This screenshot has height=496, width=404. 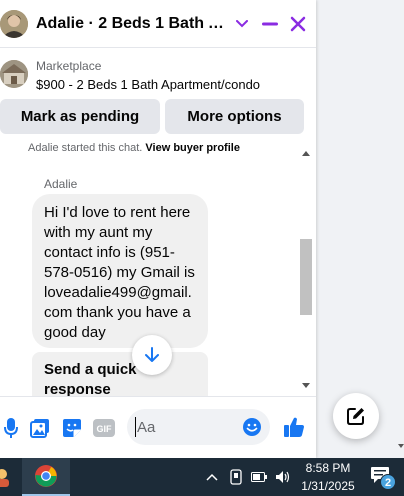 I want to click on chrome-taskbar-button, so click(x=46, y=477).